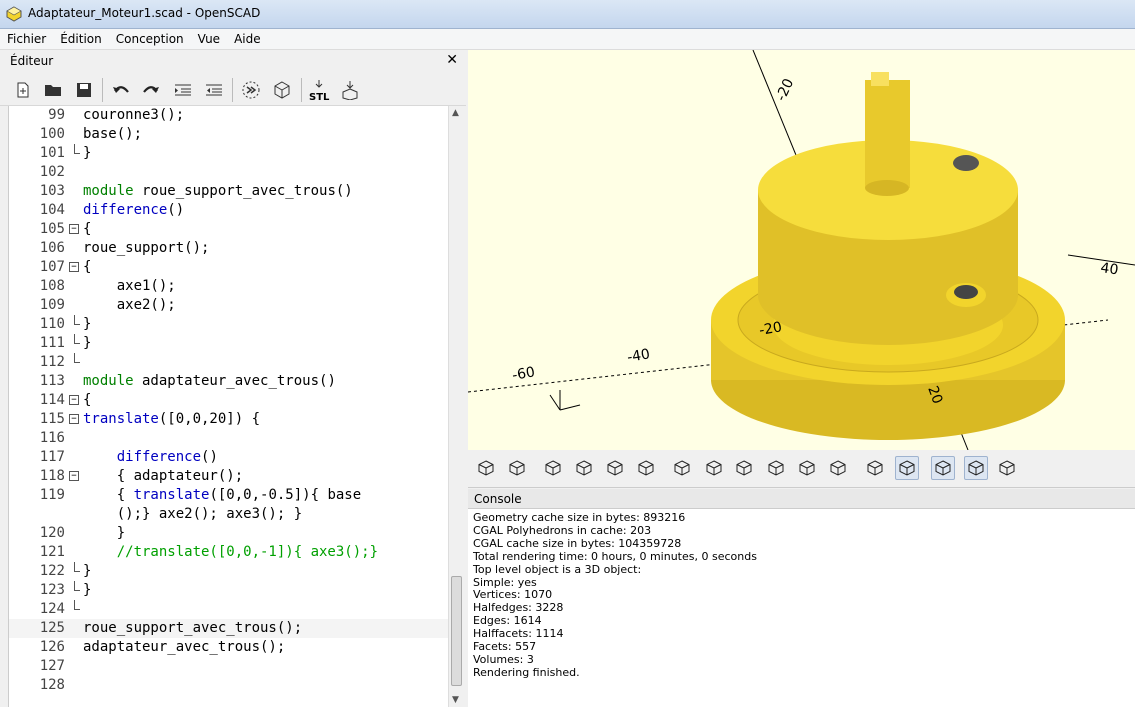  Describe the element at coordinates (121, 90) in the screenshot. I see `undo-button` at that location.